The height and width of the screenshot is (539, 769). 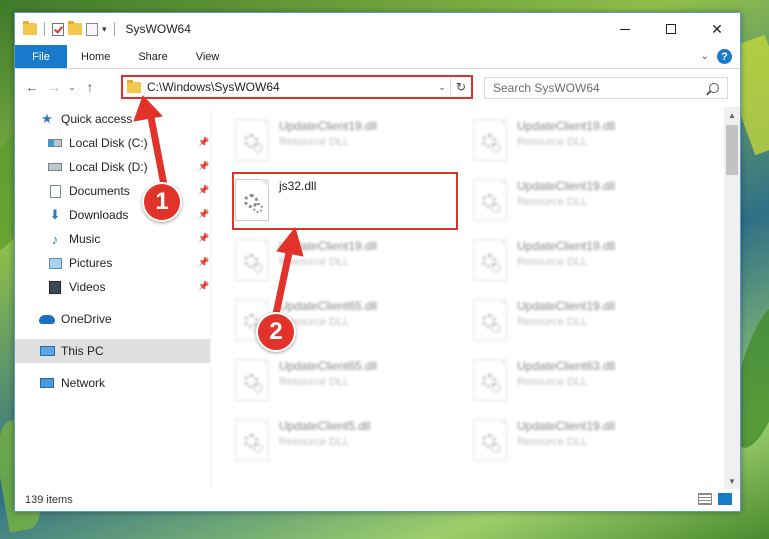 What do you see at coordinates (75, 28) in the screenshot?
I see `new-folder-icon` at bounding box center [75, 28].